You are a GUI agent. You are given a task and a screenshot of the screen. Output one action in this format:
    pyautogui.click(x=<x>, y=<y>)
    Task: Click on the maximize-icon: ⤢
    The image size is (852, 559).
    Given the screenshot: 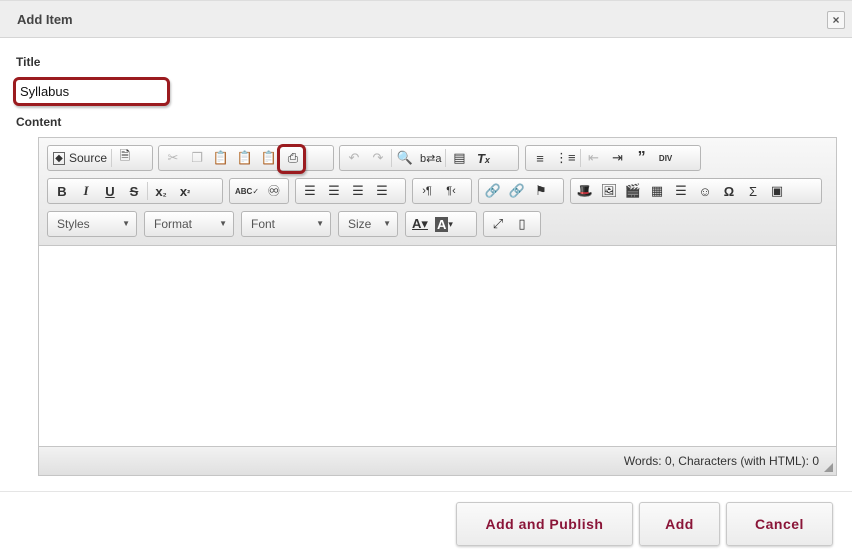 What is the action you would take?
    pyautogui.click(x=498, y=223)
    